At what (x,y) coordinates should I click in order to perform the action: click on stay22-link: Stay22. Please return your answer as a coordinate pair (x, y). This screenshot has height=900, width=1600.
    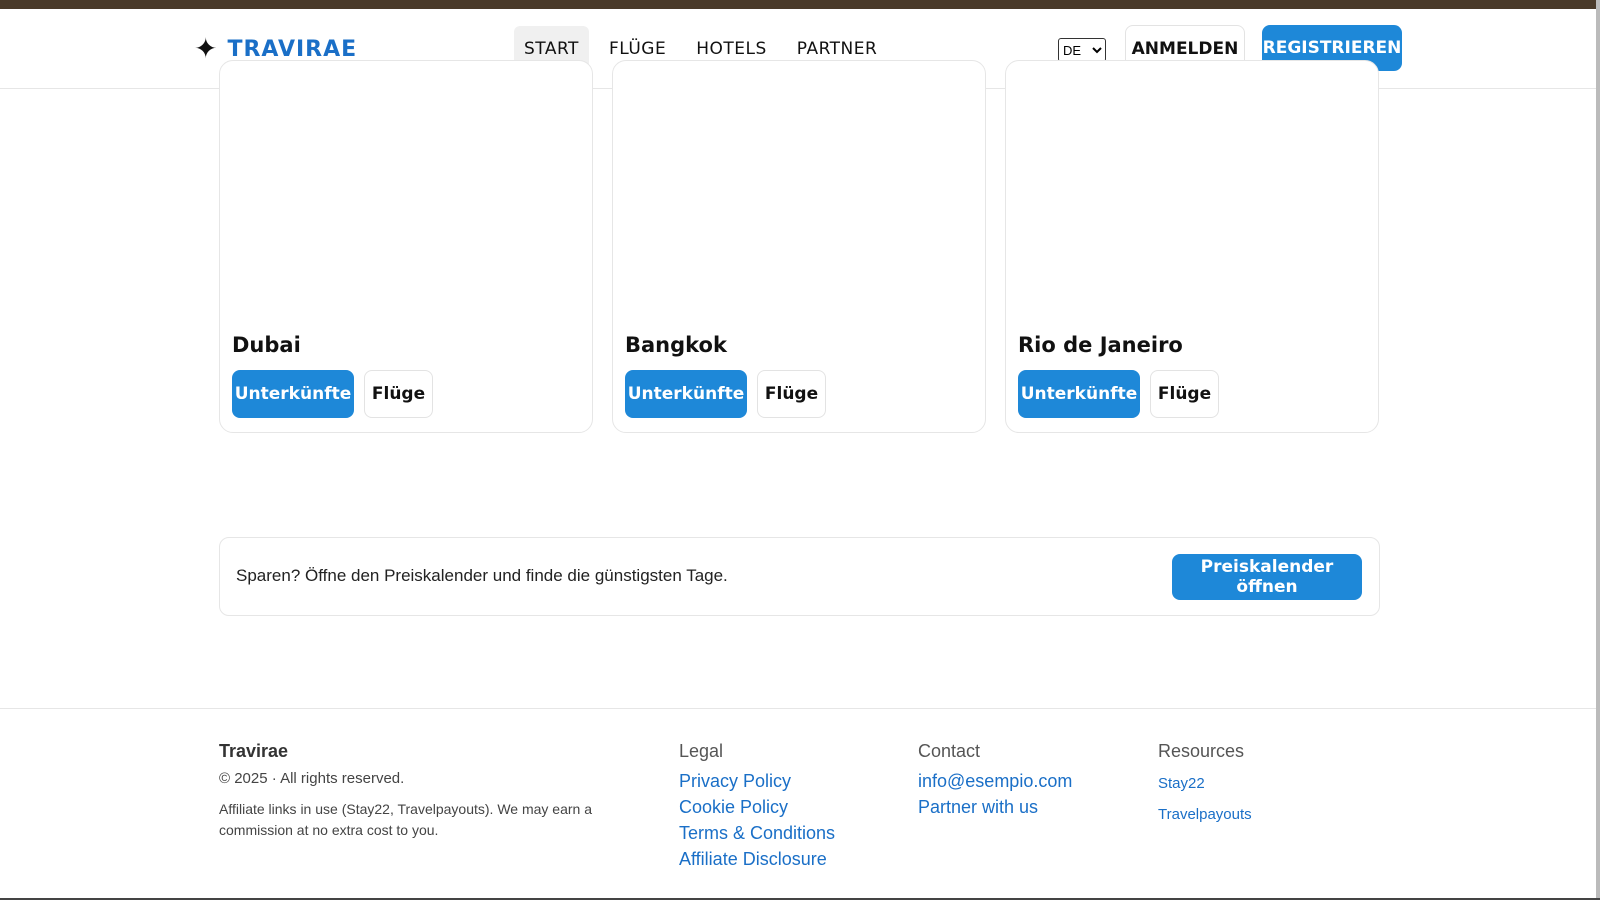
    Looking at the image, I should click on (1205, 783).